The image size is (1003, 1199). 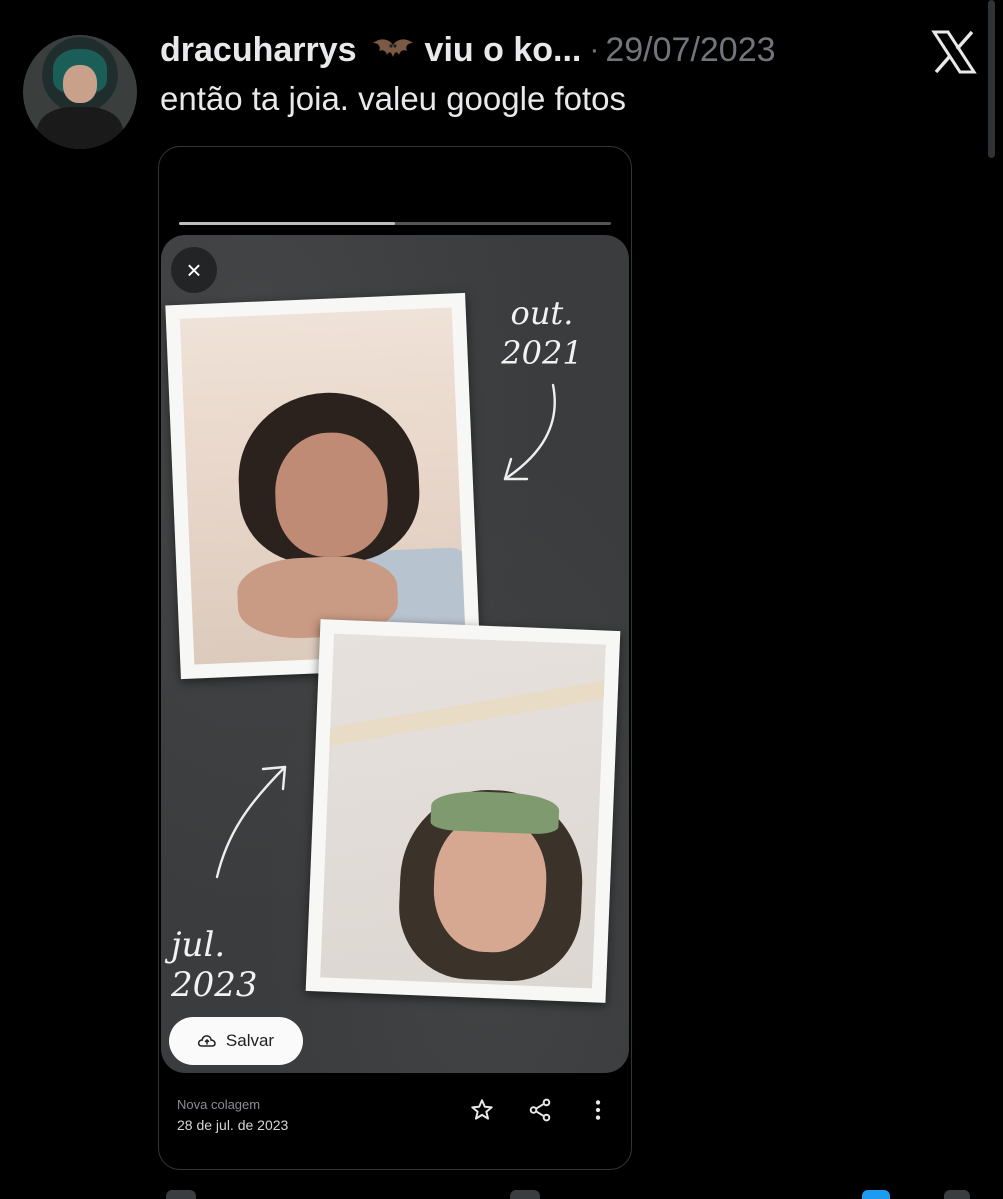 I want to click on green-fringe, so click(x=495, y=812).